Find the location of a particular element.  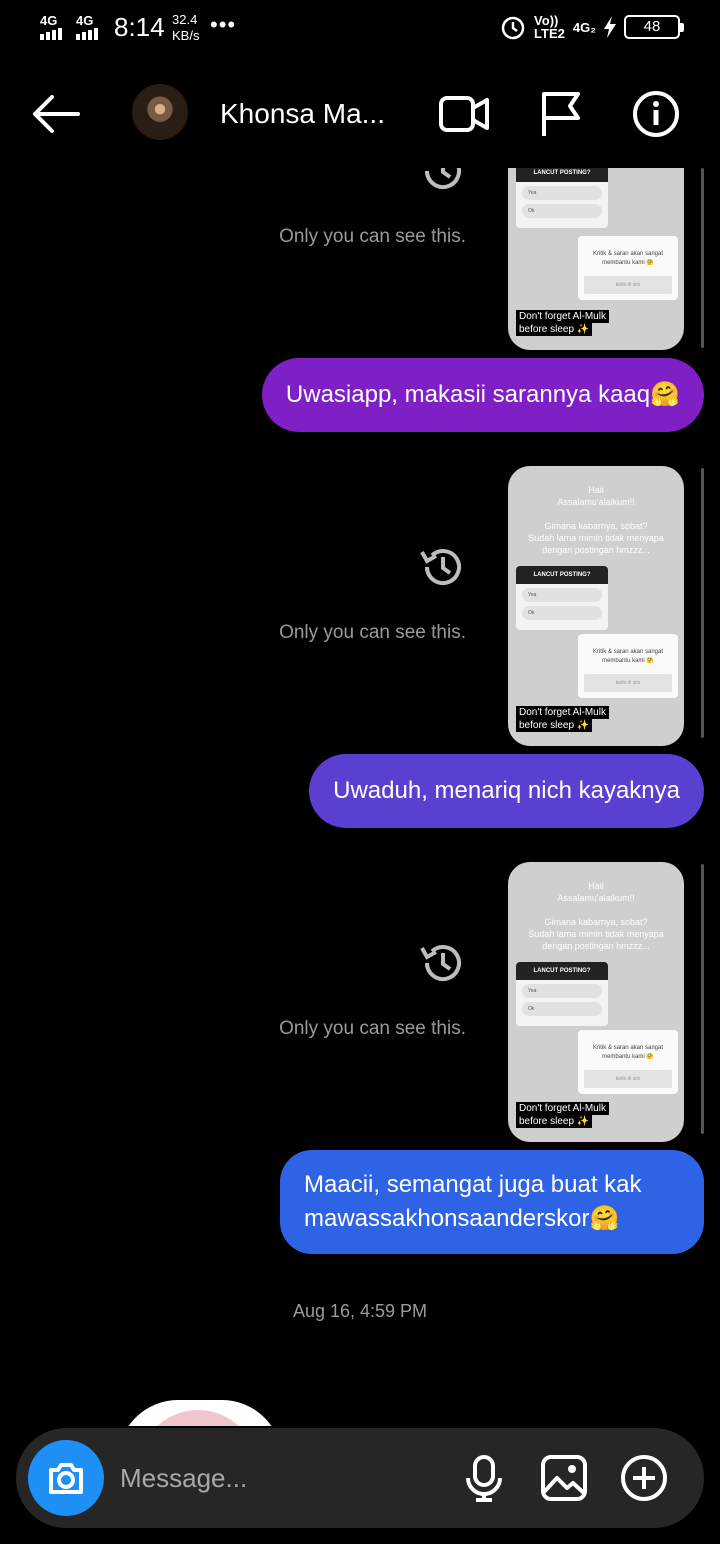

speed-unit: KB/s is located at coordinates (186, 35).